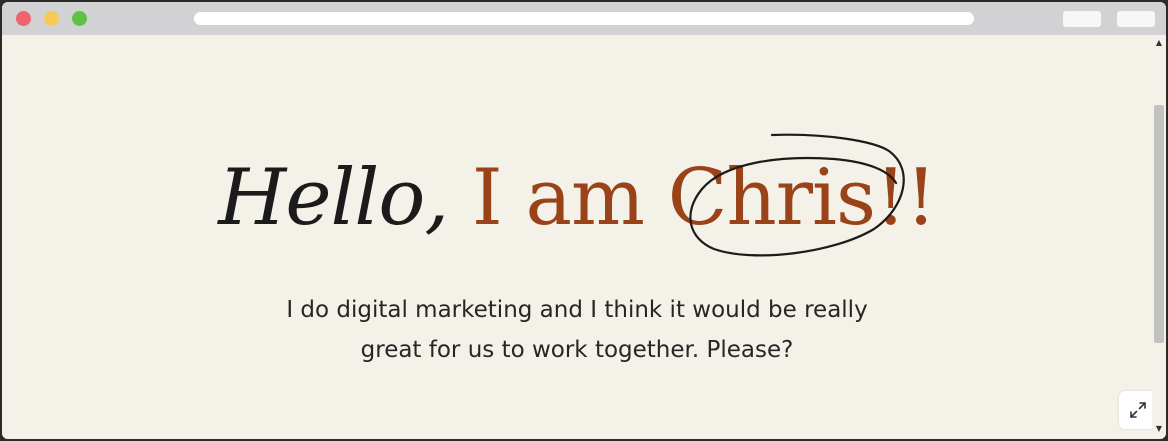  Describe the element at coordinates (79, 18) in the screenshot. I see `maximize-window-button` at that location.